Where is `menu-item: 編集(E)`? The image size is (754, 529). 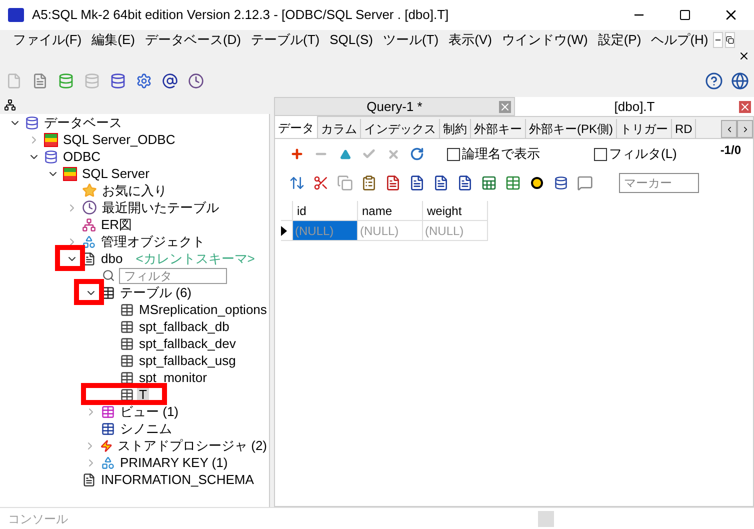 menu-item: 編集(E) is located at coordinates (113, 40).